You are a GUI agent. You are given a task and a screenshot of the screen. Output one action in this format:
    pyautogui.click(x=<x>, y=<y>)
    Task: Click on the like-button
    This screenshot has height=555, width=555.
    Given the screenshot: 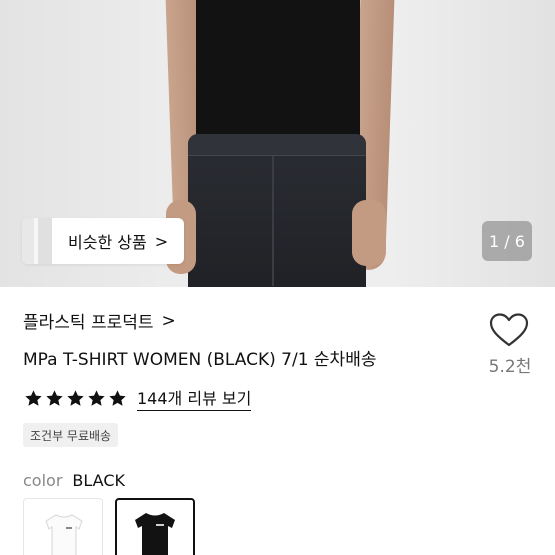 What is the action you would take?
    pyautogui.click(x=509, y=330)
    